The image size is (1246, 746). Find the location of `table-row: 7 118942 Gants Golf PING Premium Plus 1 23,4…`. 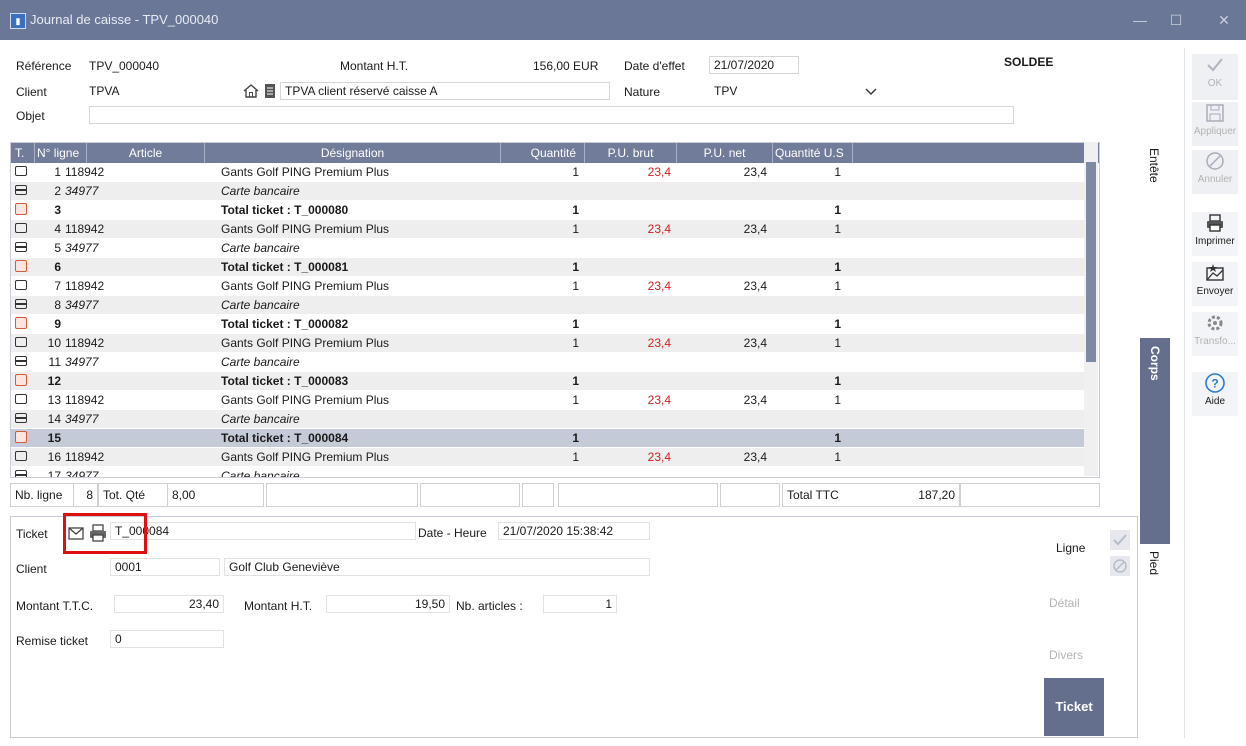

table-row: 7 118942 Gants Golf PING Premium Plus 1 23,4… is located at coordinates (548, 286).